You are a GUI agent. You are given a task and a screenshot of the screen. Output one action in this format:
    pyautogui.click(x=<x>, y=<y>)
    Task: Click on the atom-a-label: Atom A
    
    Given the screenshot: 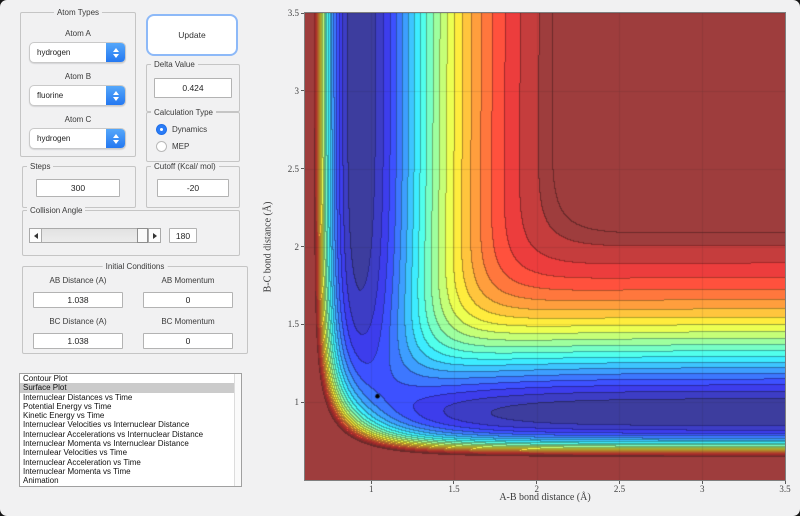 What is the action you would take?
    pyautogui.click(x=78, y=33)
    